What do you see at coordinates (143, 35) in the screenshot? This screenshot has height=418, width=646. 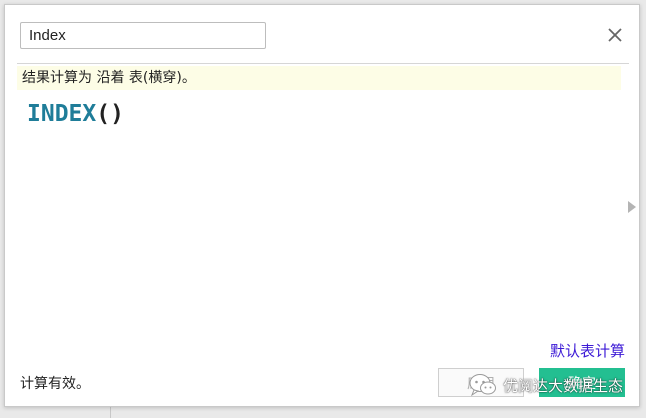 I see `calculation-name-input` at bounding box center [143, 35].